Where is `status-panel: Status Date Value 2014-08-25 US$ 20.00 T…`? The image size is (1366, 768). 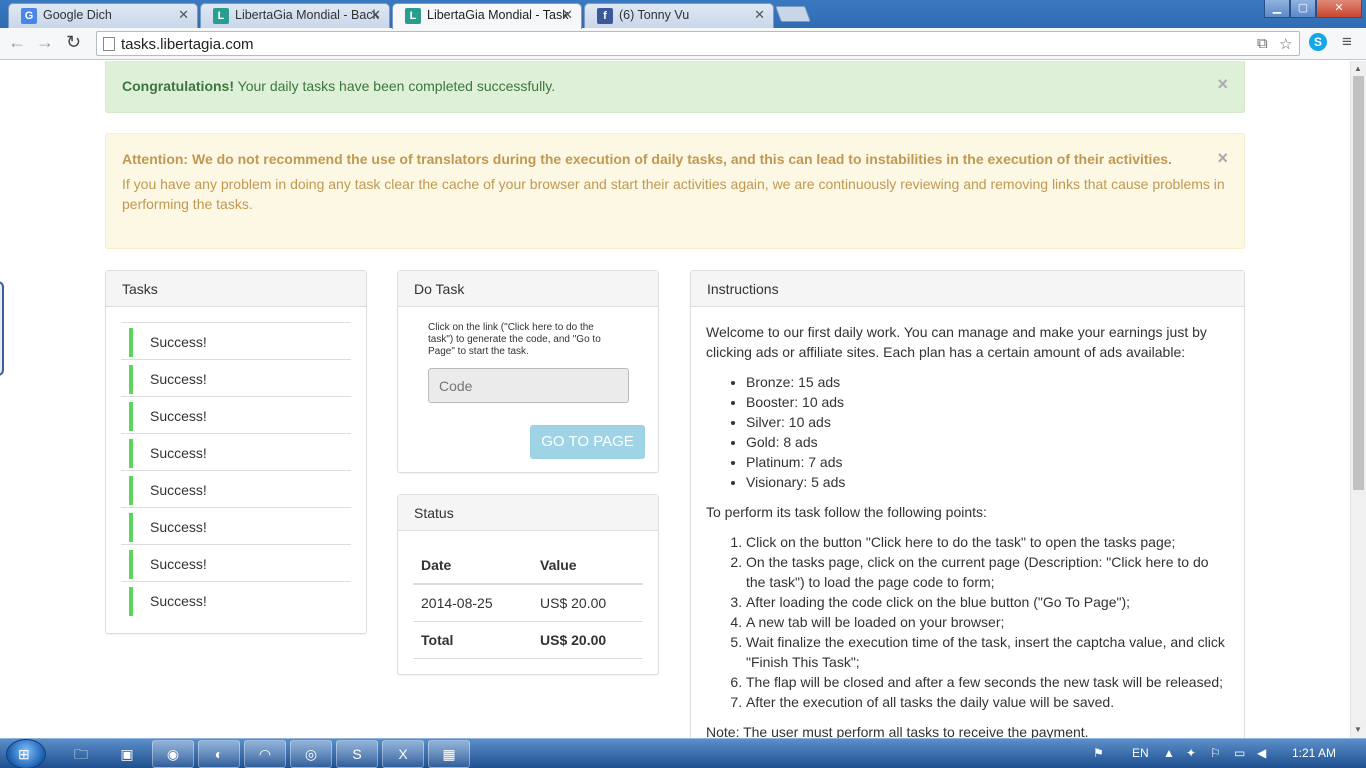
status-panel: Status Date Value 2014-08-25 US$ 20.00 T… is located at coordinates (528, 584).